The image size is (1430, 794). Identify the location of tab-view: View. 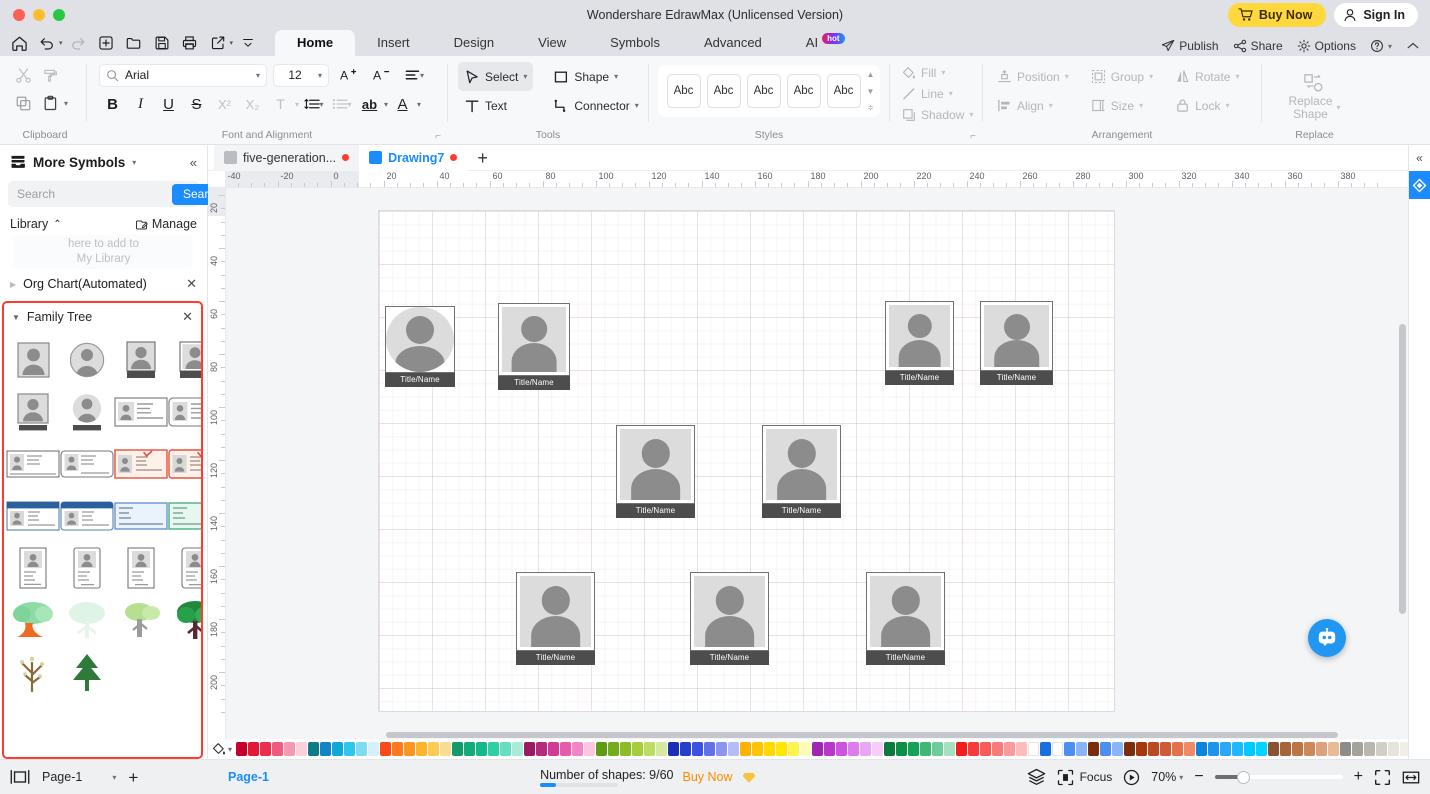
(552, 43).